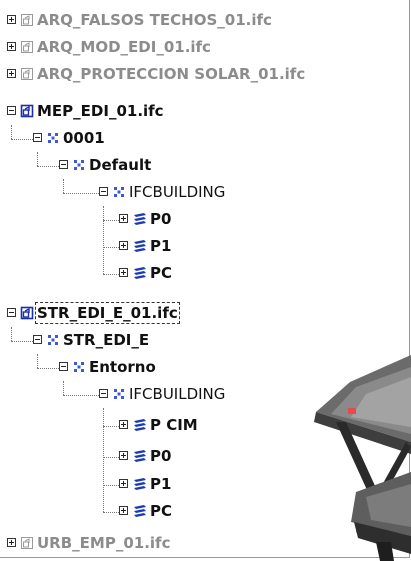  What do you see at coordinates (106, 340) in the screenshot?
I see `tree-node-label: STR_EDI_E` at bounding box center [106, 340].